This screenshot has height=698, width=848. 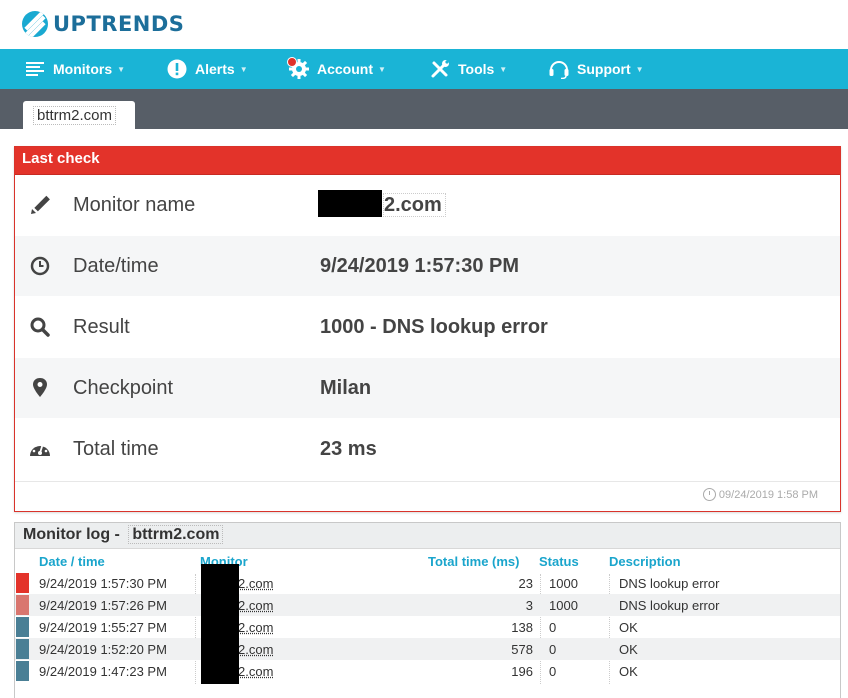 I want to click on col-header-total-time: Total time (ms), so click(x=474, y=561).